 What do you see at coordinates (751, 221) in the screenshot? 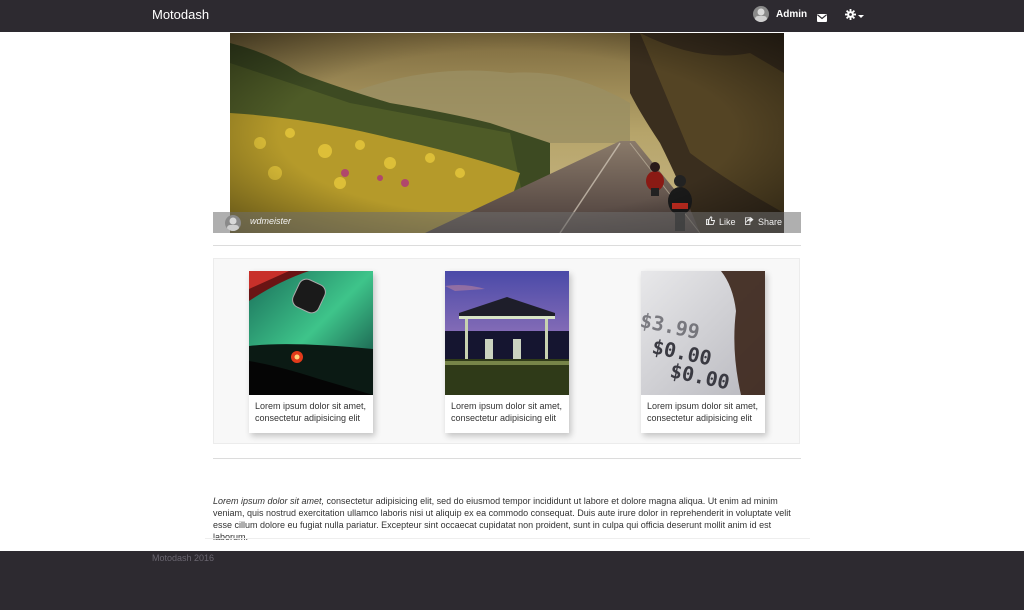
I see `share-icon` at bounding box center [751, 221].